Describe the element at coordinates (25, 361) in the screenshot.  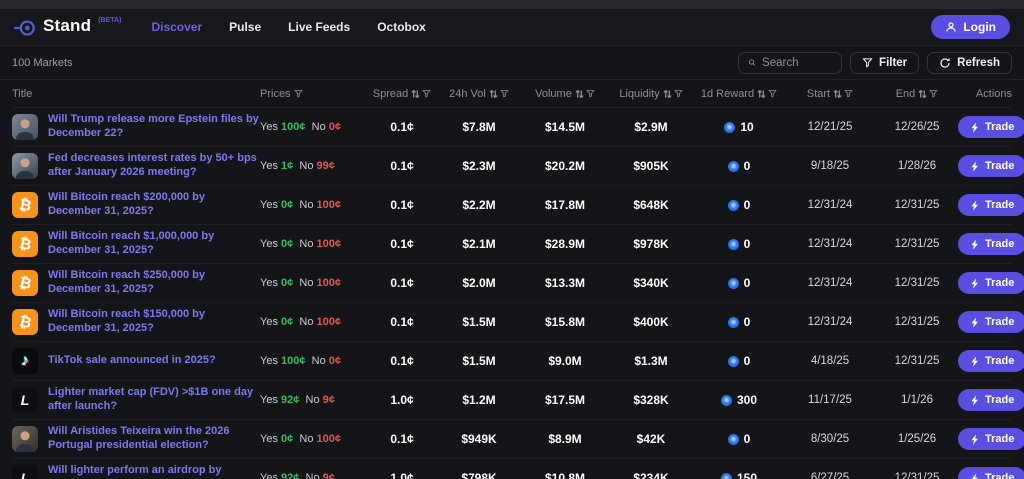
I see `tiktok-icon: ♪` at that location.